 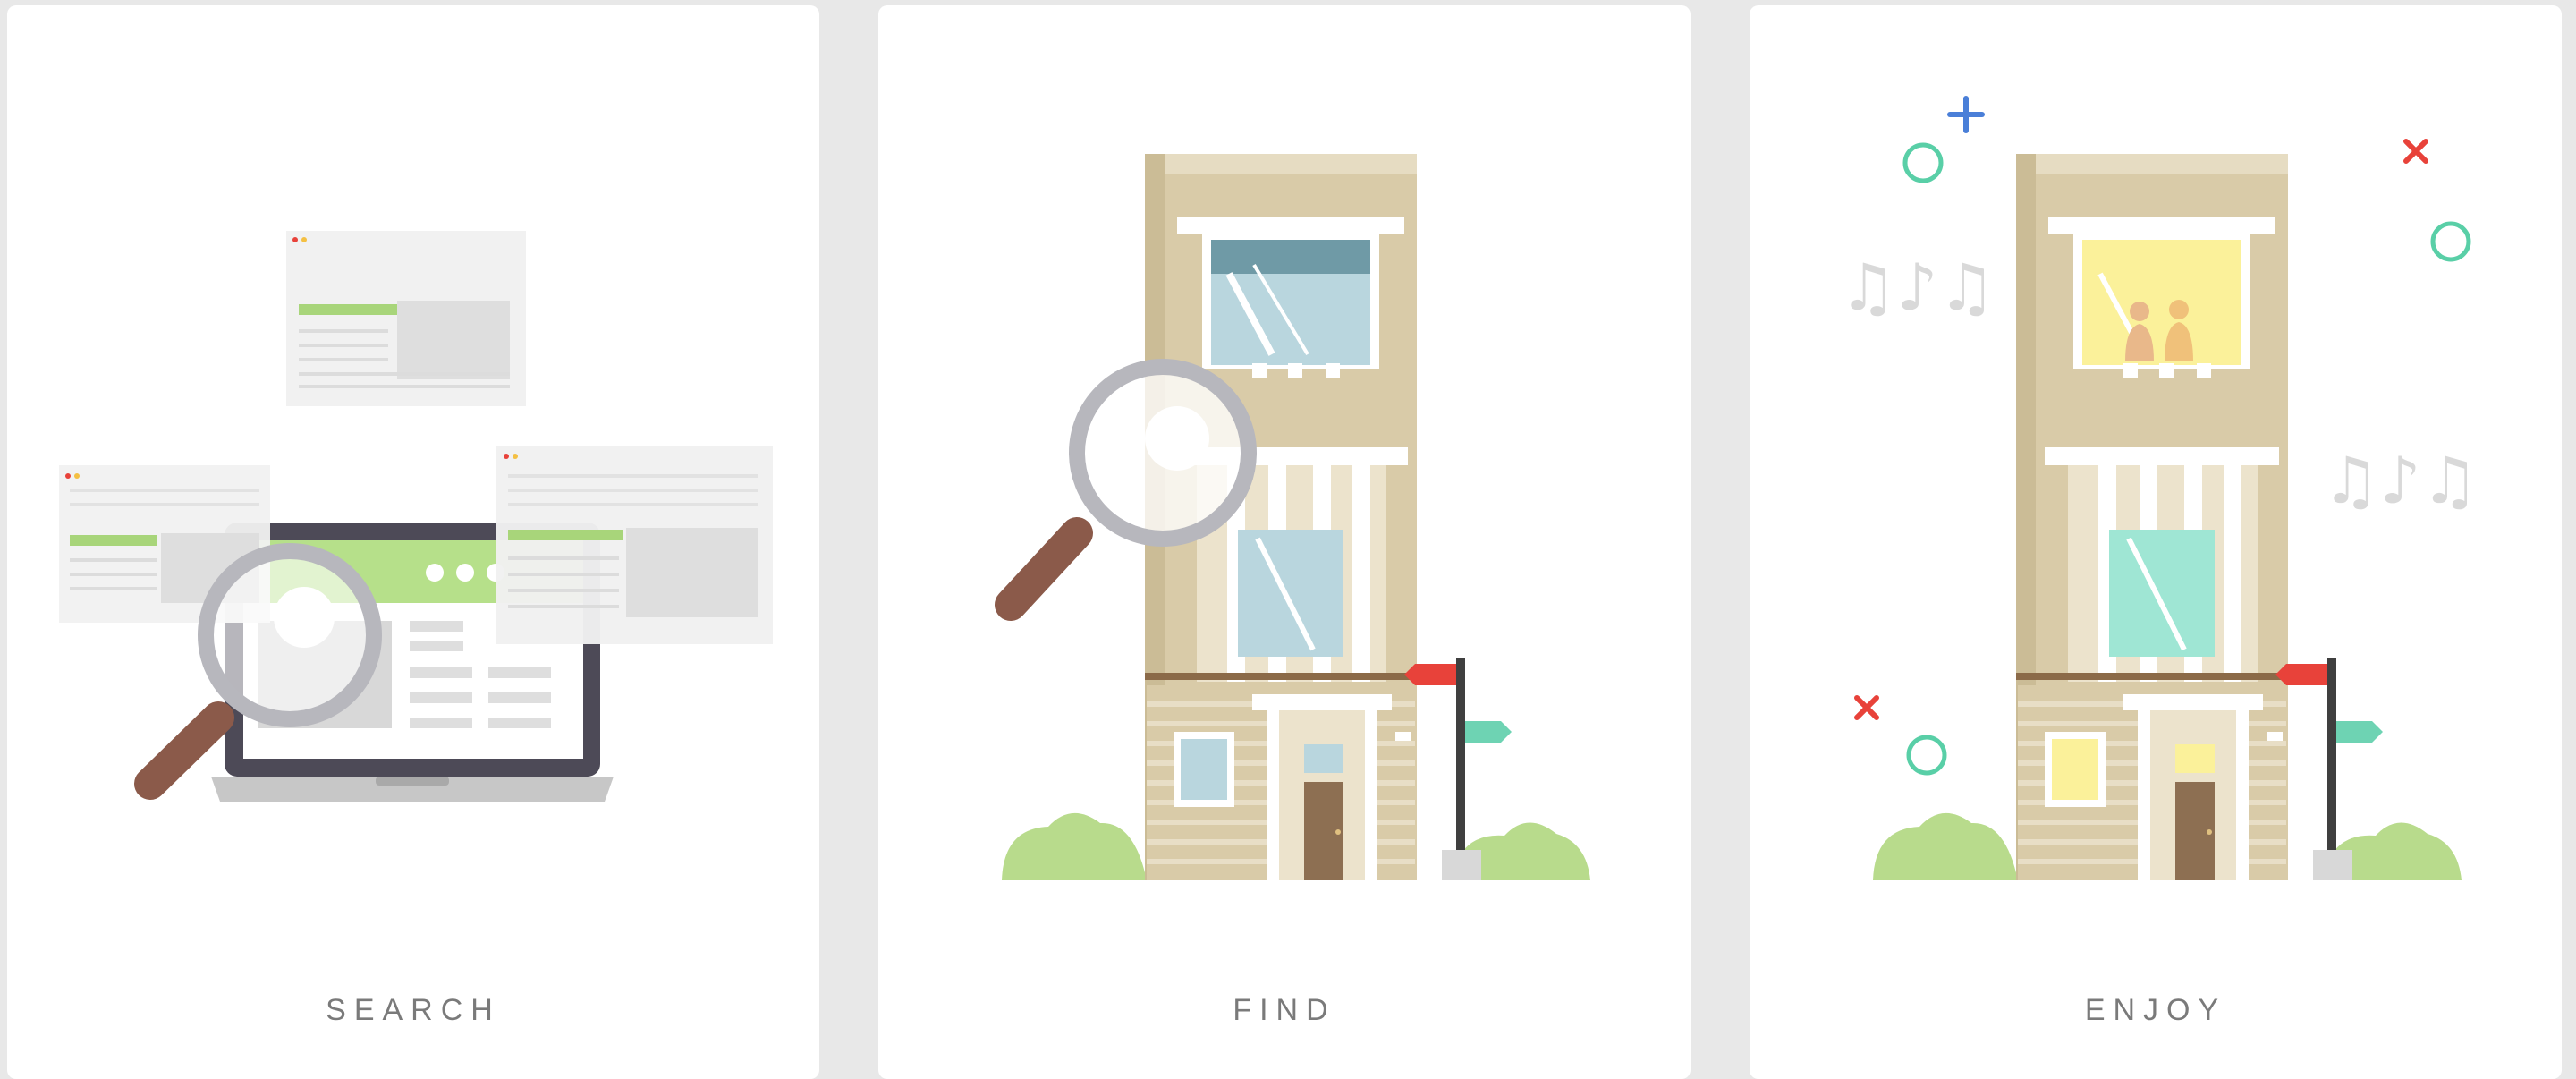 What do you see at coordinates (1284, 1010) in the screenshot?
I see `step-label-find: FIND` at bounding box center [1284, 1010].